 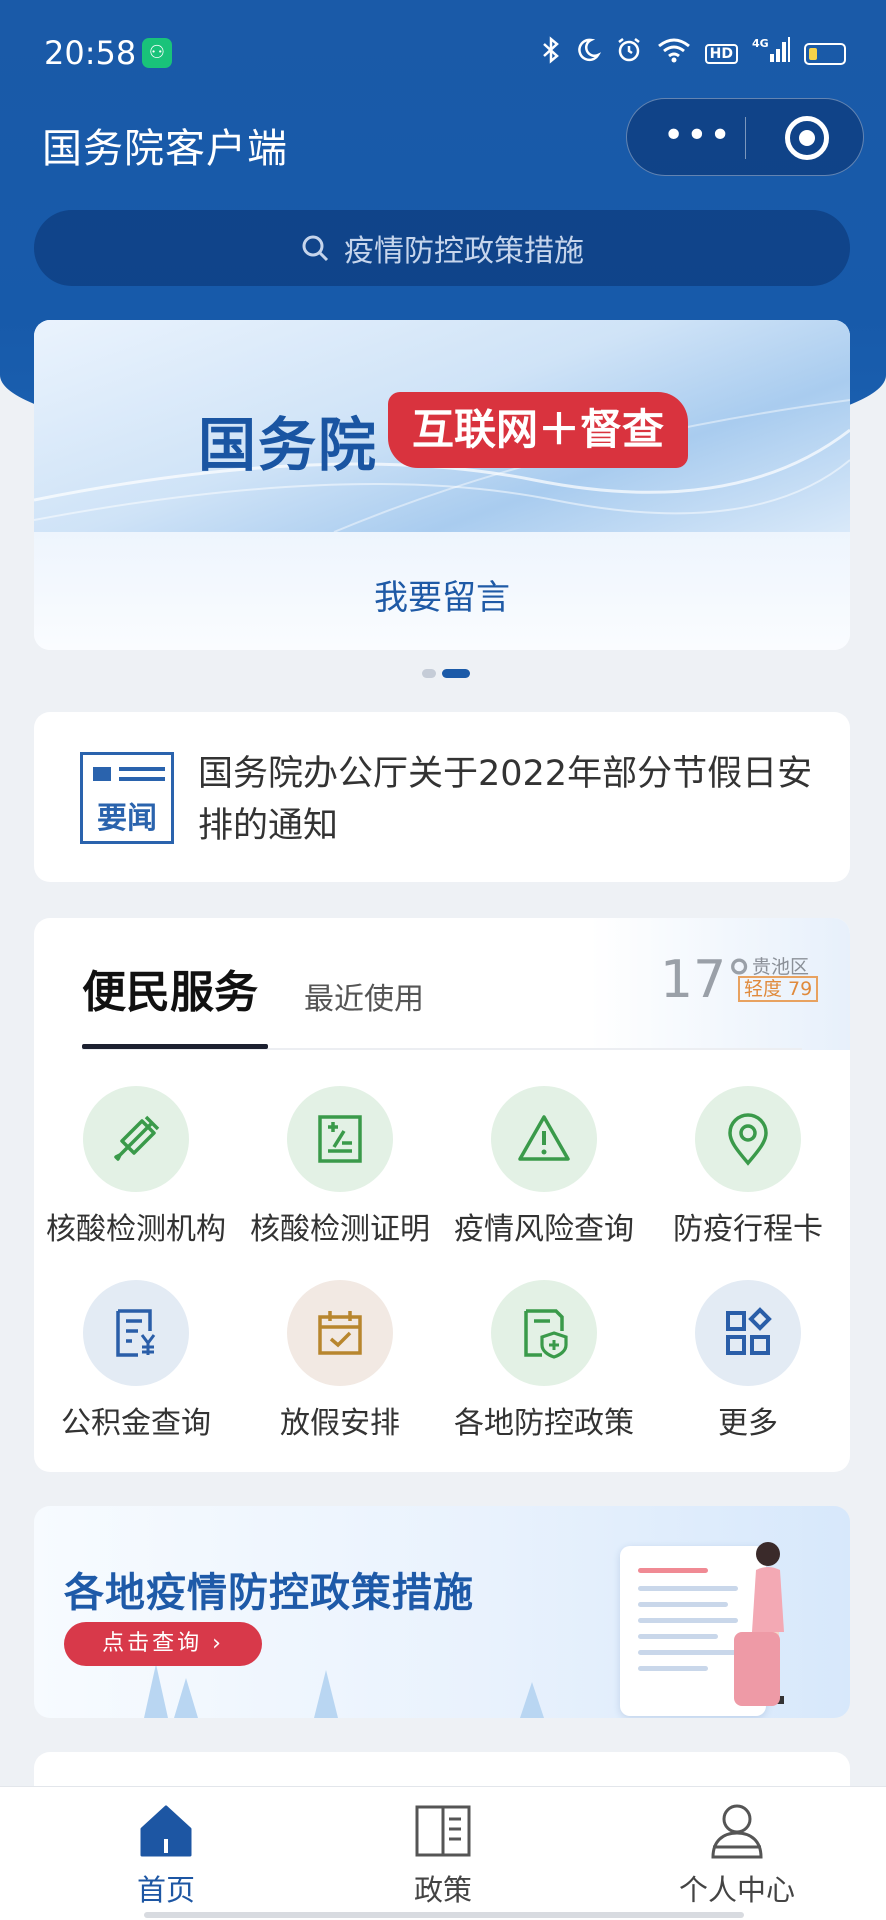 What do you see at coordinates (165, 149) in the screenshot?
I see `app-title: 国务院客户端` at bounding box center [165, 149].